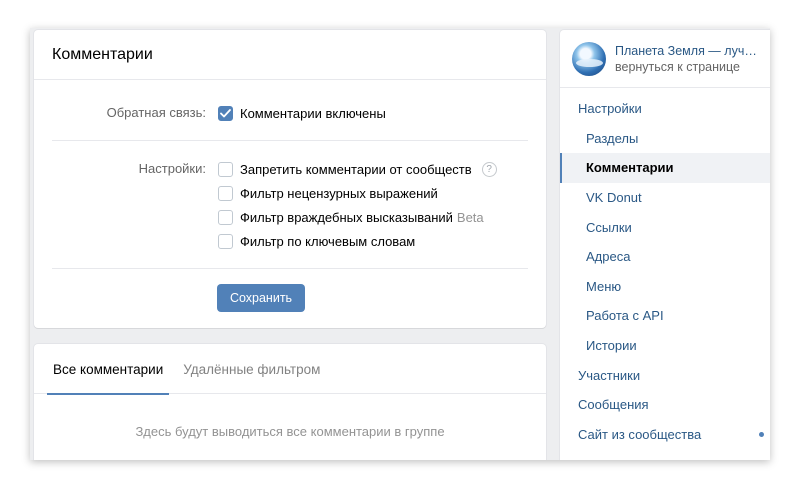 The height and width of the screenshot is (490, 800). I want to click on block-community-comments-checkbox: Запретить комментарии от сообществ ?, so click(357, 169).